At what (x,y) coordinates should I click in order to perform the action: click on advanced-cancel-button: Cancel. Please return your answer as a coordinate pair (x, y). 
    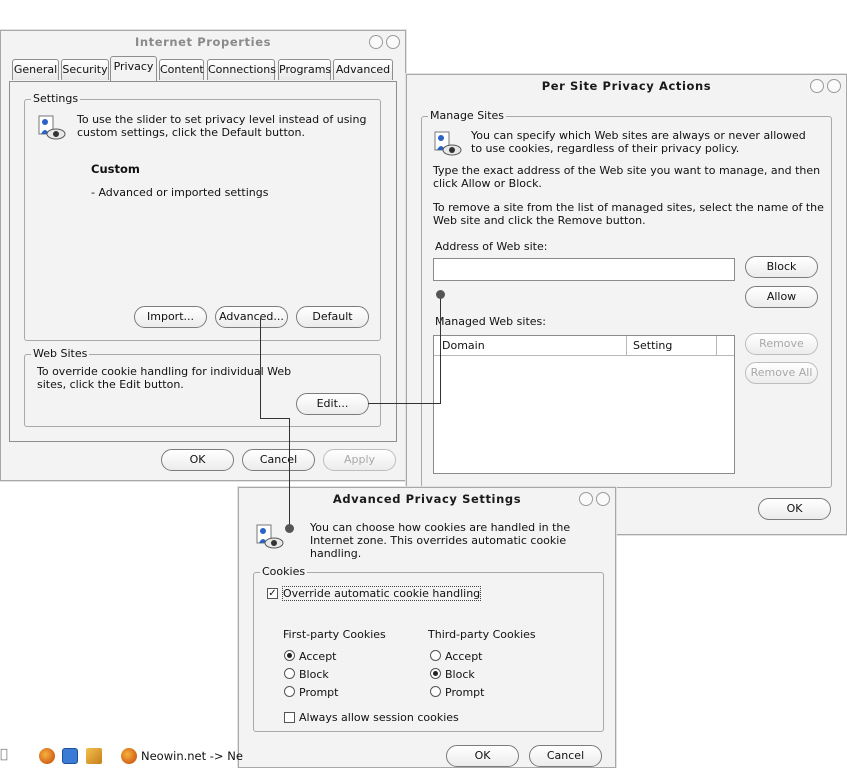
    Looking at the image, I should click on (565, 756).